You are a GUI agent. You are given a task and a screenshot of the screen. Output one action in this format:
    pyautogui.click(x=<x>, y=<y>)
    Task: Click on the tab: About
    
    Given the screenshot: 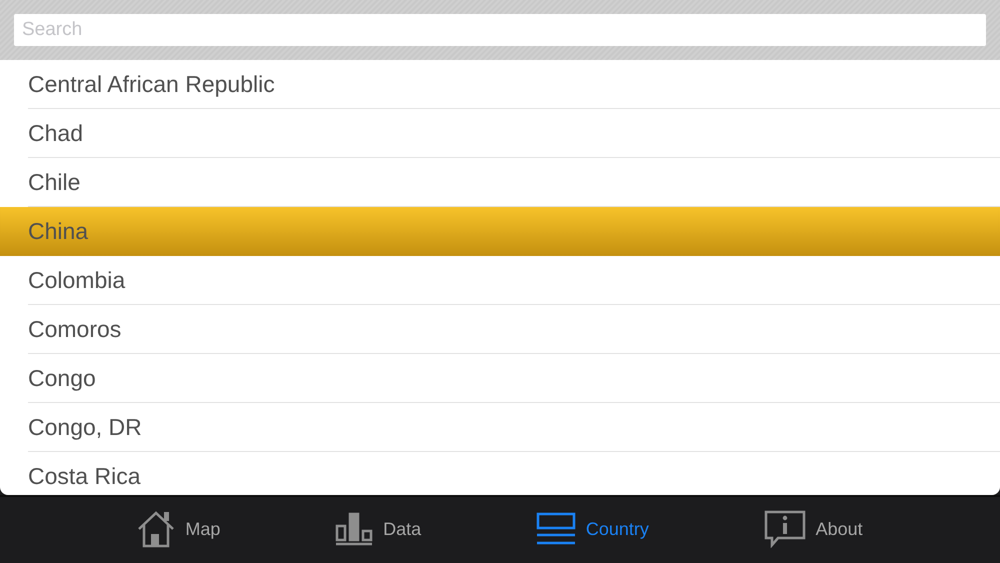 What is the action you would take?
    pyautogui.click(x=813, y=529)
    